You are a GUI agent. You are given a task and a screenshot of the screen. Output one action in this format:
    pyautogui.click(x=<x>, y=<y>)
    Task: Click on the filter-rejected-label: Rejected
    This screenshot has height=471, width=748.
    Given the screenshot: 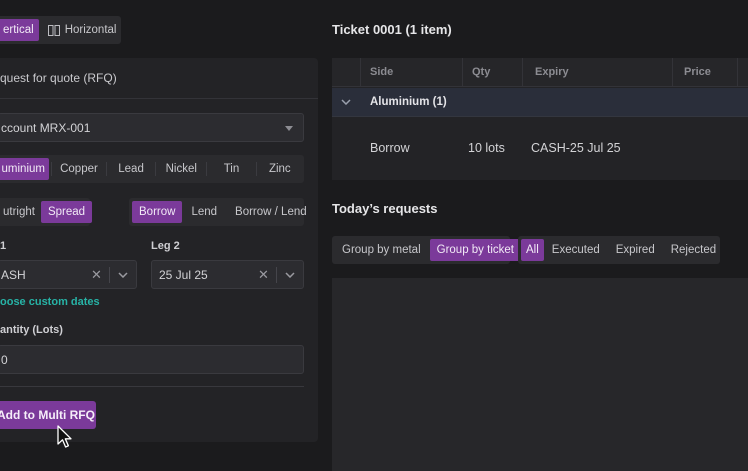 What is the action you would take?
    pyautogui.click(x=693, y=250)
    